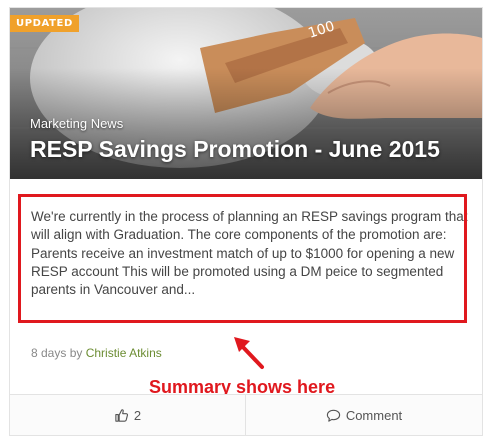  I want to click on thumbs-up-icon, so click(121, 415).